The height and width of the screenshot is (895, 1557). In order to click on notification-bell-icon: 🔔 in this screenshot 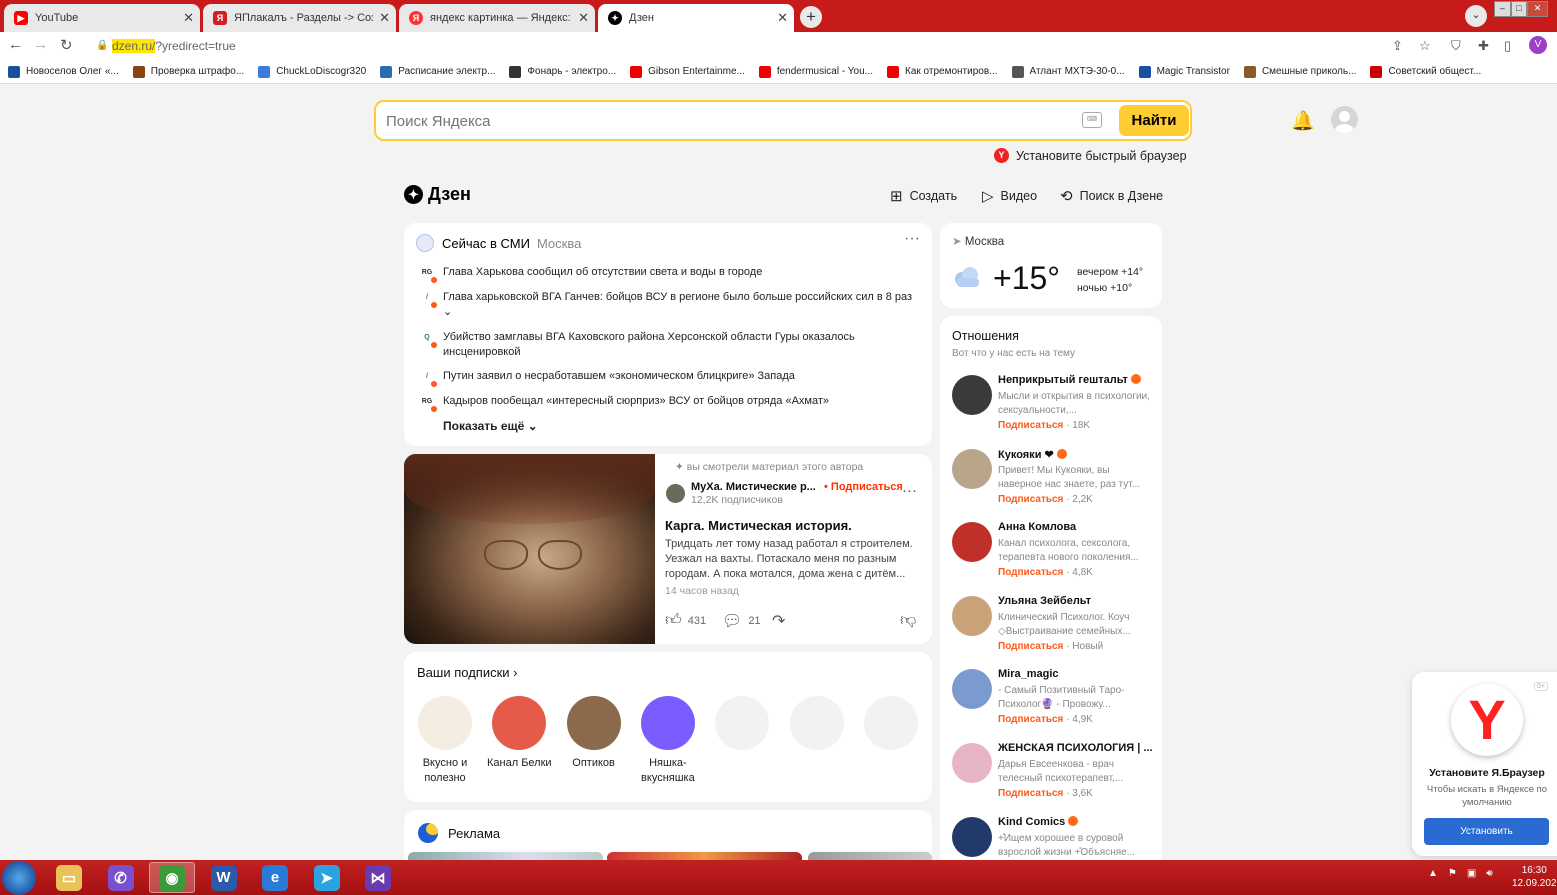, I will do `click(1303, 121)`.